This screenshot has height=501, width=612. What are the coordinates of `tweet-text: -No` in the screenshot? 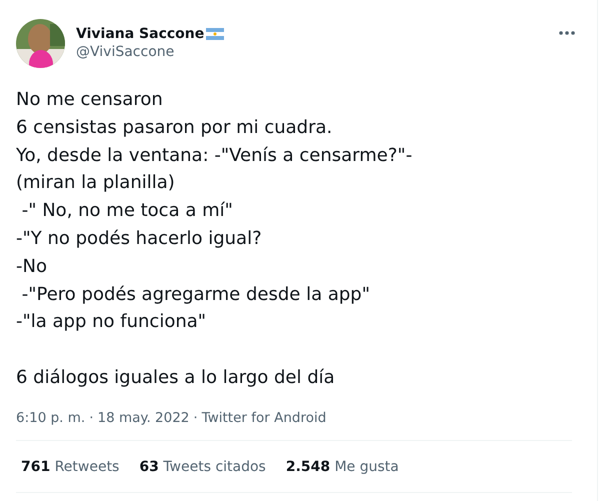 It's located at (32, 266).